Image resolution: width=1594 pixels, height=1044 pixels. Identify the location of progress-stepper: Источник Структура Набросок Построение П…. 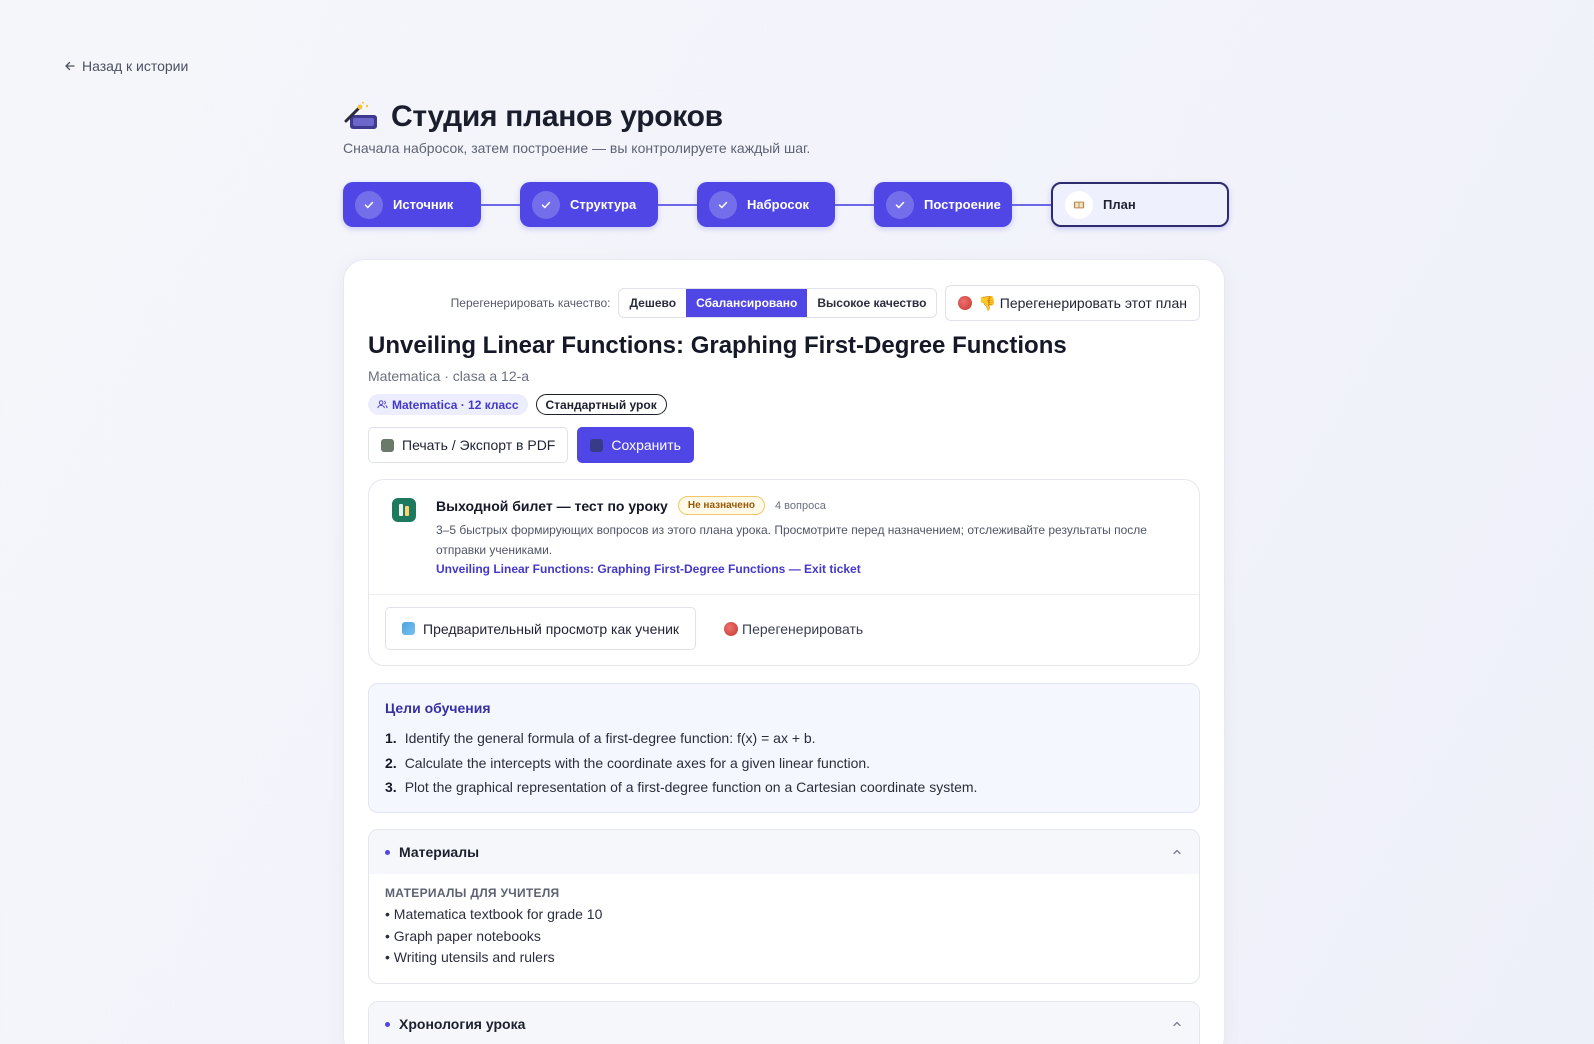
(786, 204).